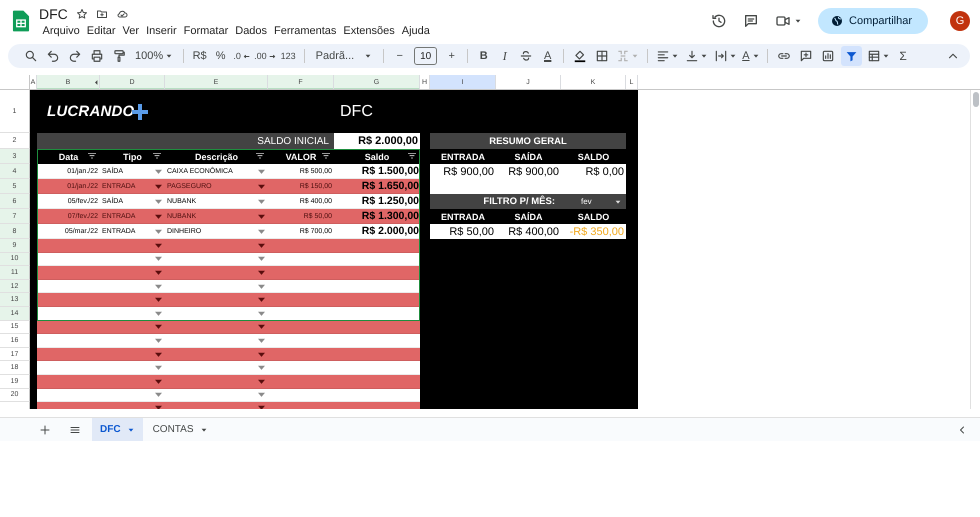 This screenshot has width=980, height=517. Describe the element at coordinates (692, 56) in the screenshot. I see `vertical-align-icon` at that location.